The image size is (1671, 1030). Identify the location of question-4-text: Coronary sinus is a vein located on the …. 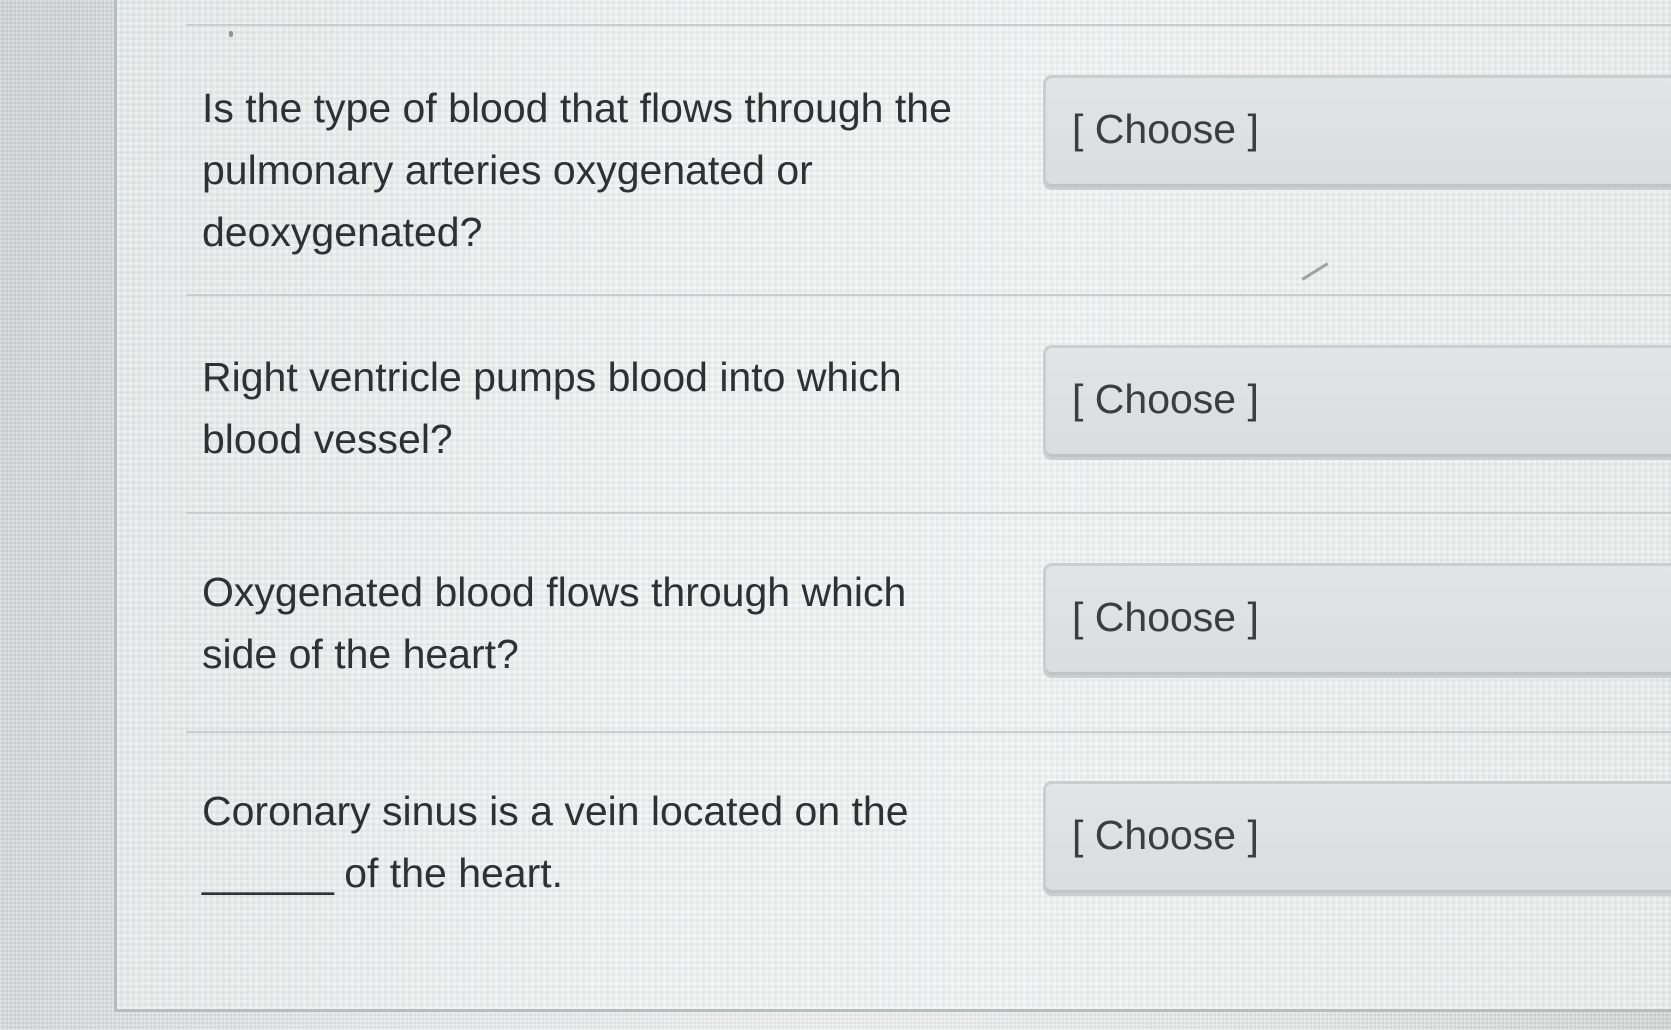
(617, 842).